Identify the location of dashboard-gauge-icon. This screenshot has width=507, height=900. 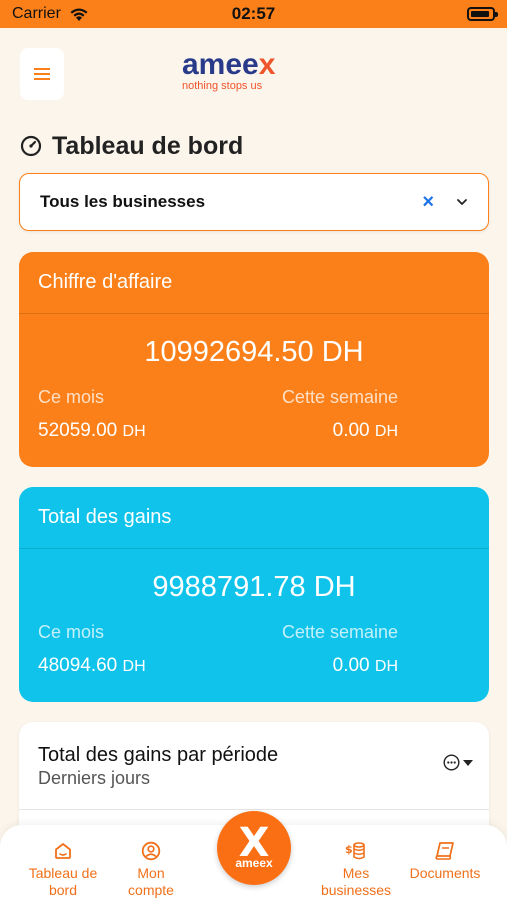
(31, 146).